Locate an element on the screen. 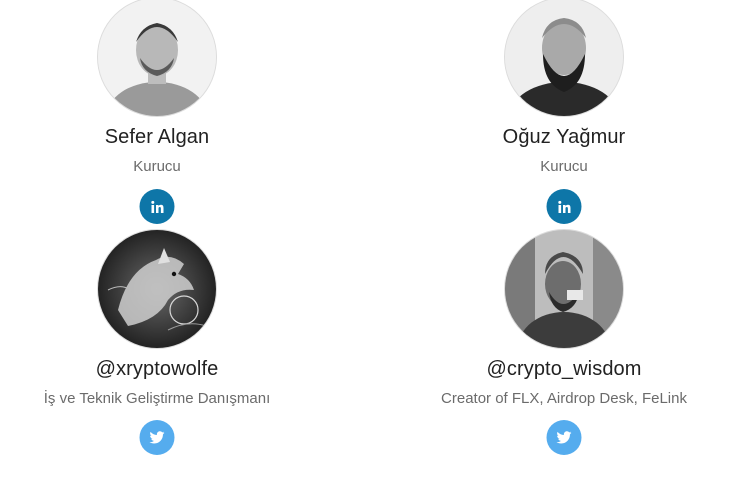 Image resolution: width=744 pixels, height=477 pixels. member-name: @xryptowolfe is located at coordinates (157, 369).